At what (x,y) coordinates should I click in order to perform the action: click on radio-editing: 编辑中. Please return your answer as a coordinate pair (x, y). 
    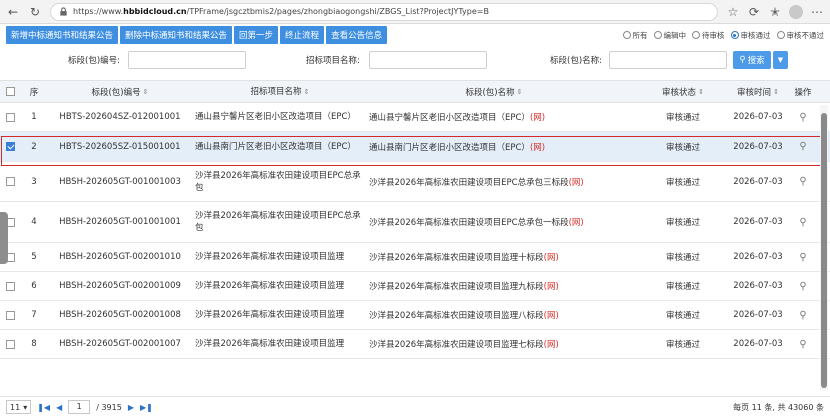
    Looking at the image, I should click on (669, 35).